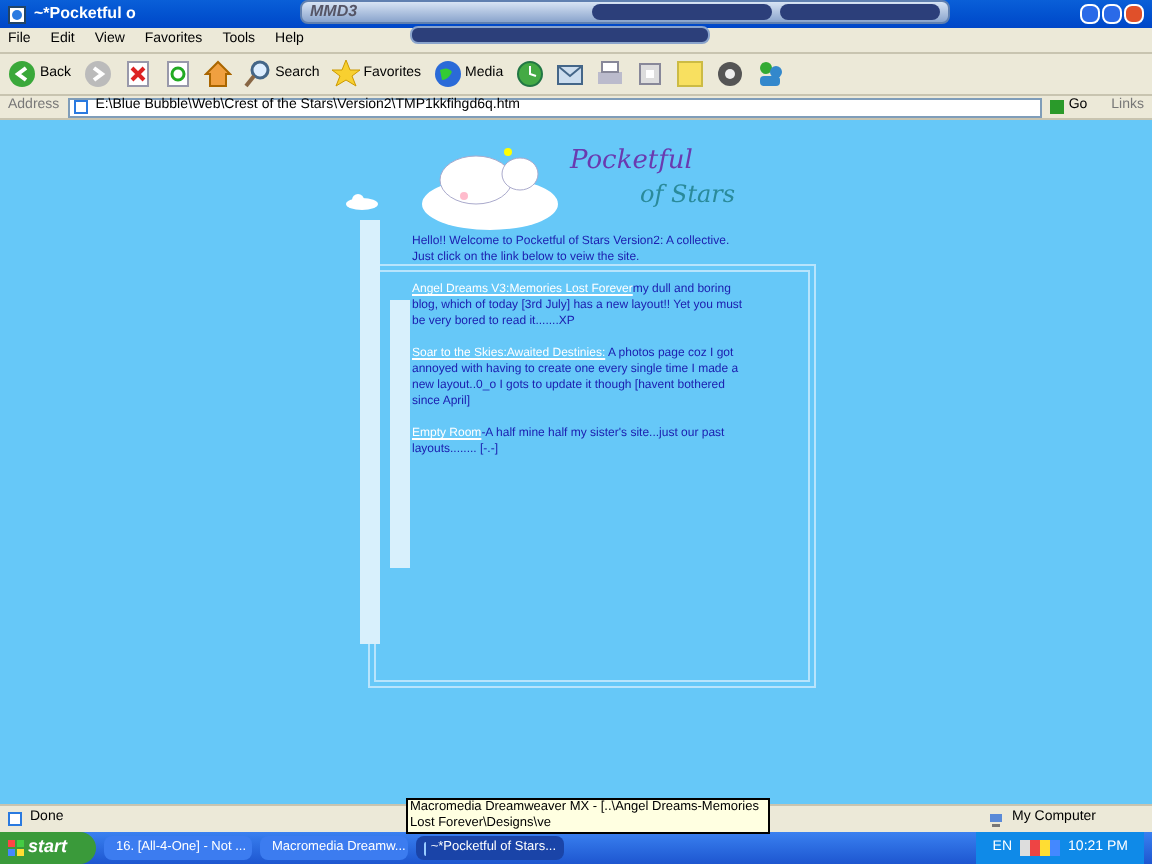 This screenshot has height=864, width=1152. I want to click on stop-icon, so click(137, 74).